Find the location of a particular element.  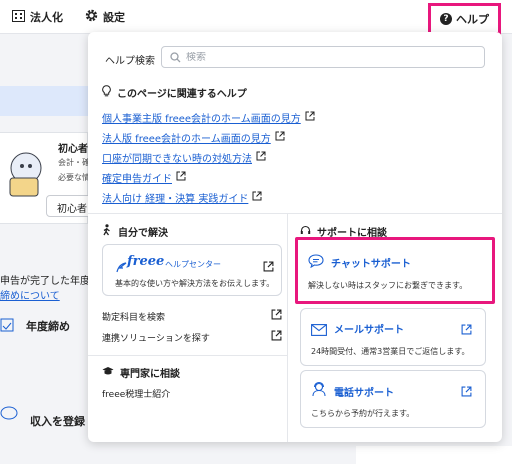

settings-nav: 設定 is located at coordinates (105, 17).